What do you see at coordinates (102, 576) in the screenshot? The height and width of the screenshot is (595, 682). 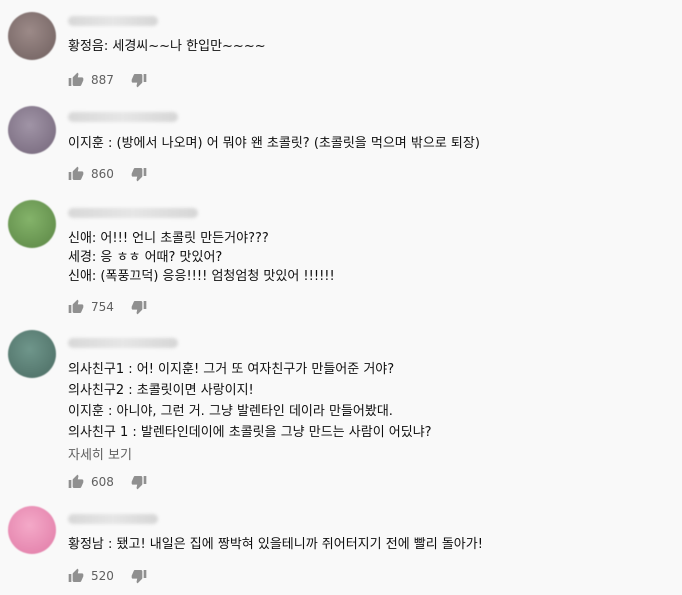 I see `like-count: 520` at bounding box center [102, 576].